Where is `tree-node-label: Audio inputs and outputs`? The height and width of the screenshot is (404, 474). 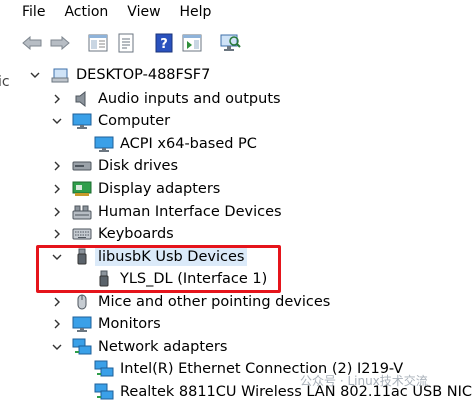
tree-node-label: Audio inputs and outputs is located at coordinates (189, 99).